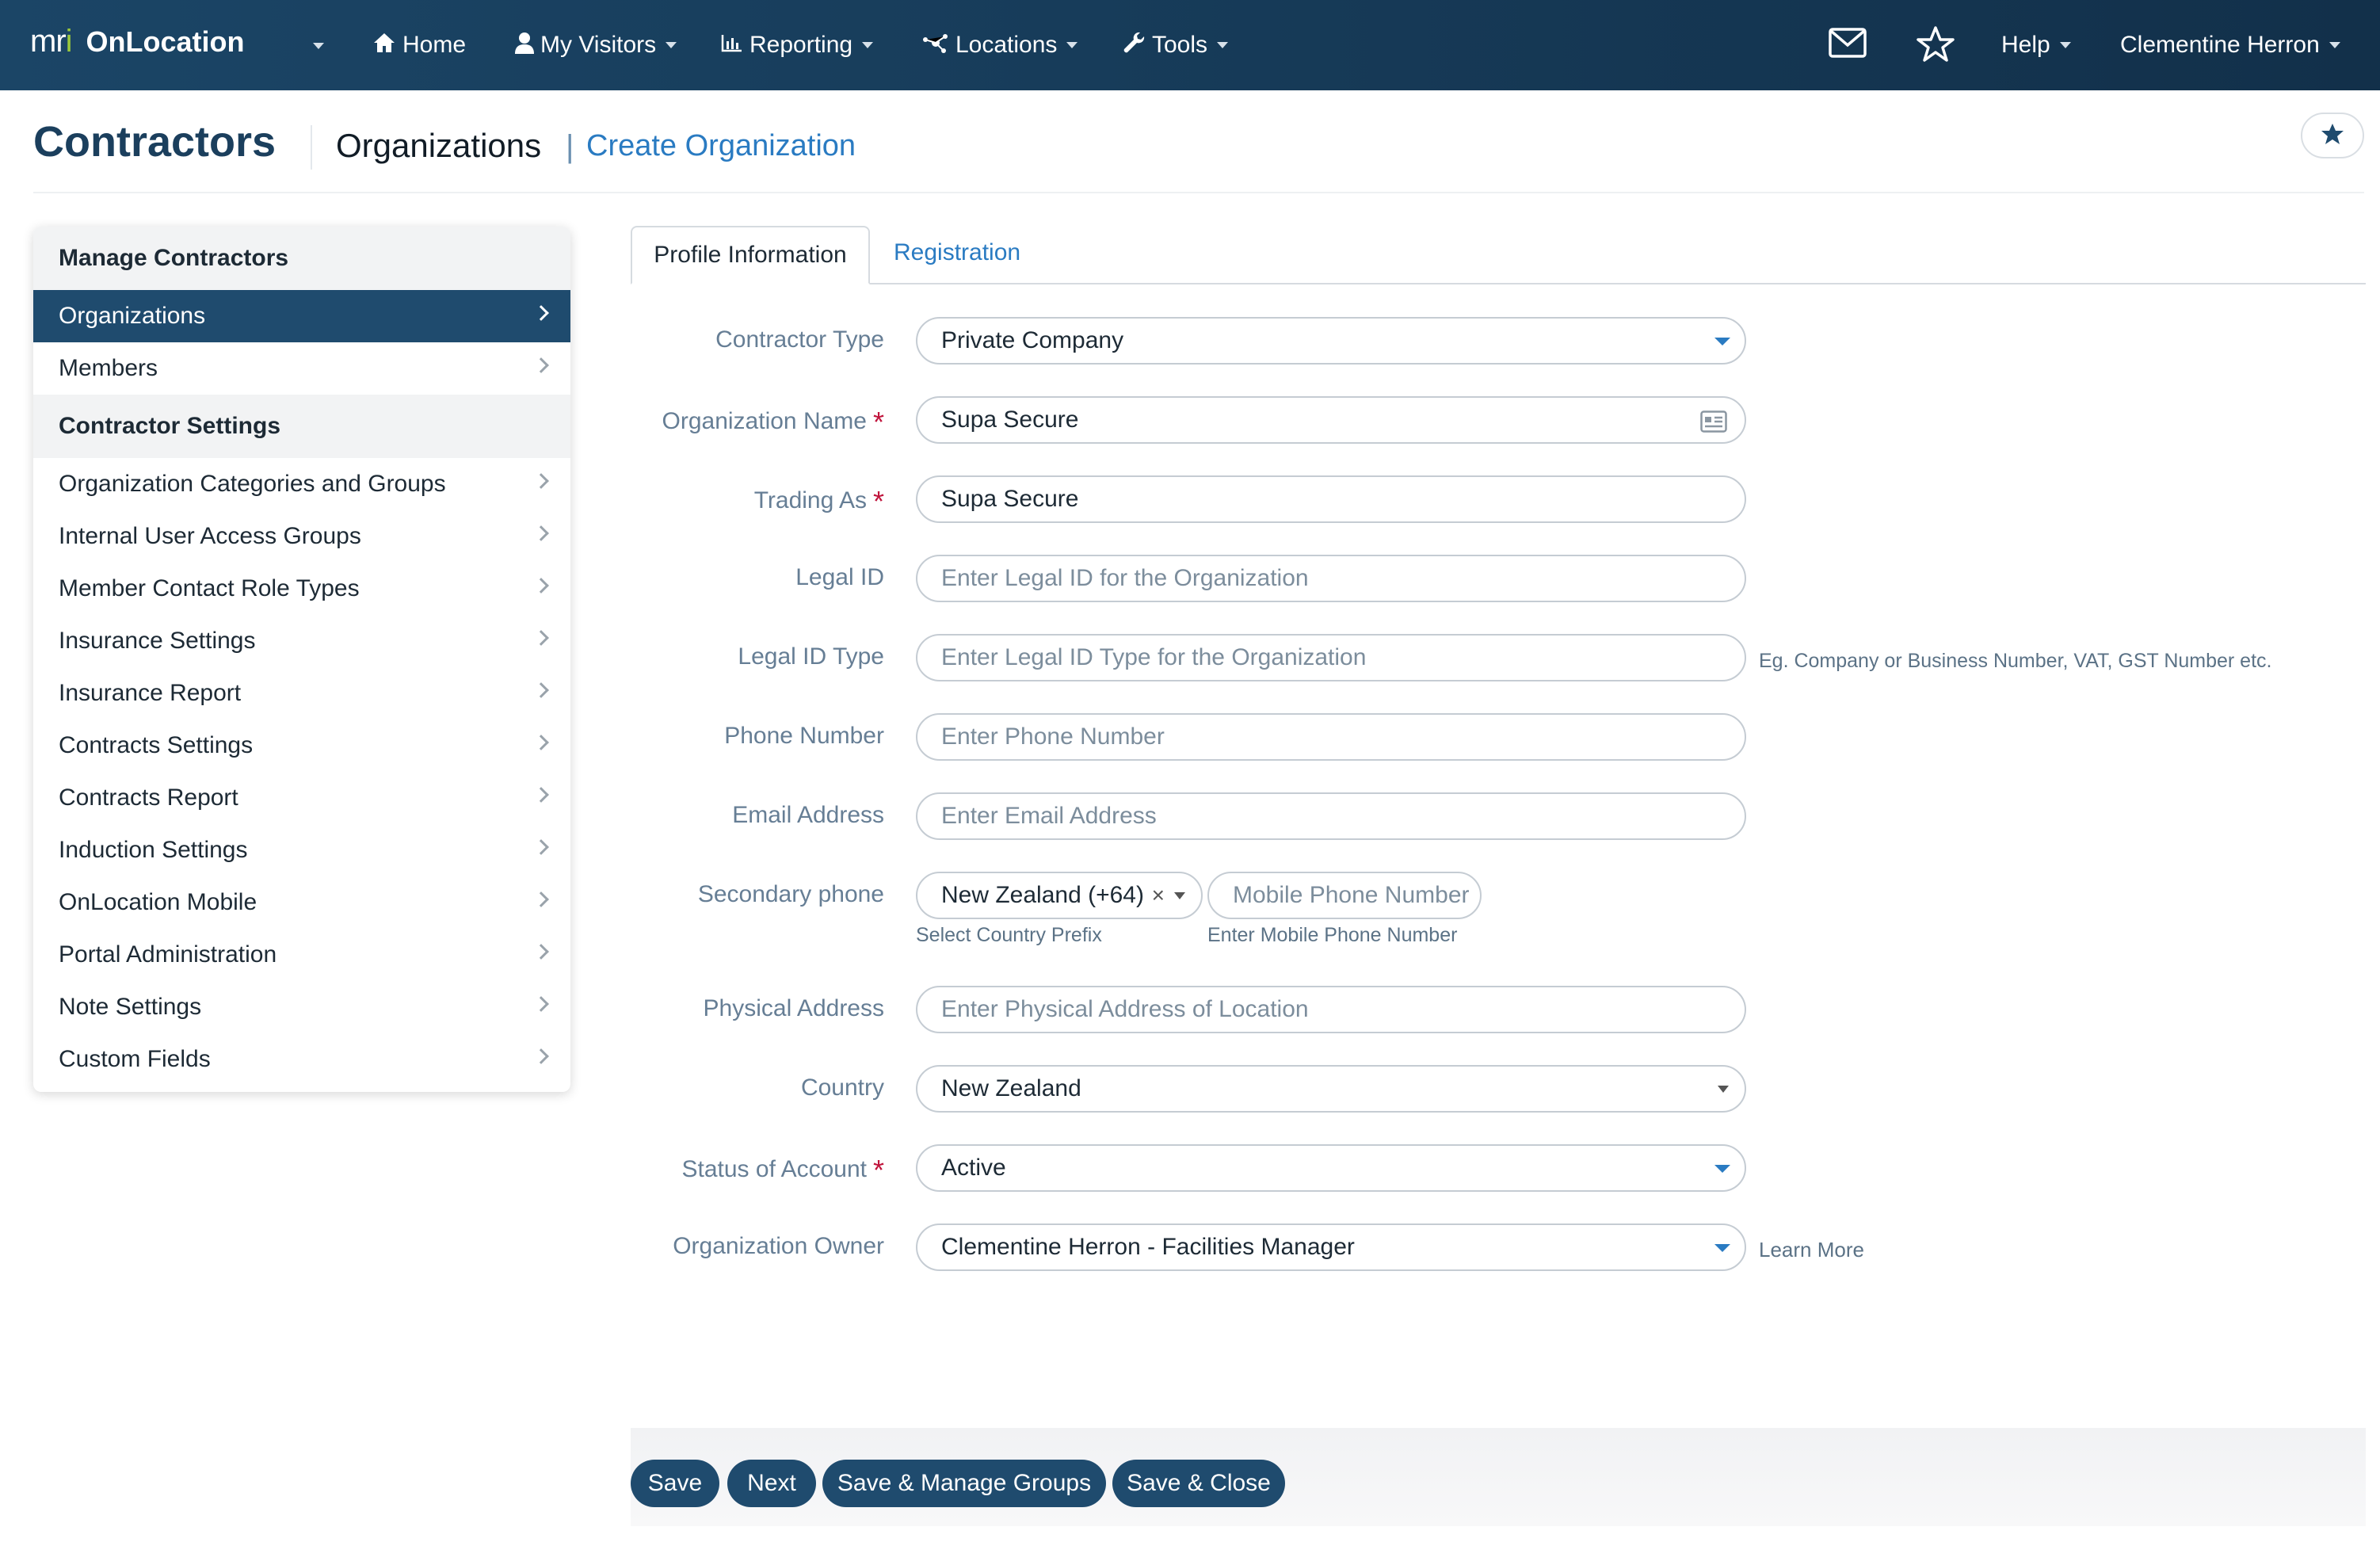 The width and height of the screenshot is (2380, 1546). I want to click on sidebar-item-onlocation-mobile: OnLocation Mobile, so click(301, 902).